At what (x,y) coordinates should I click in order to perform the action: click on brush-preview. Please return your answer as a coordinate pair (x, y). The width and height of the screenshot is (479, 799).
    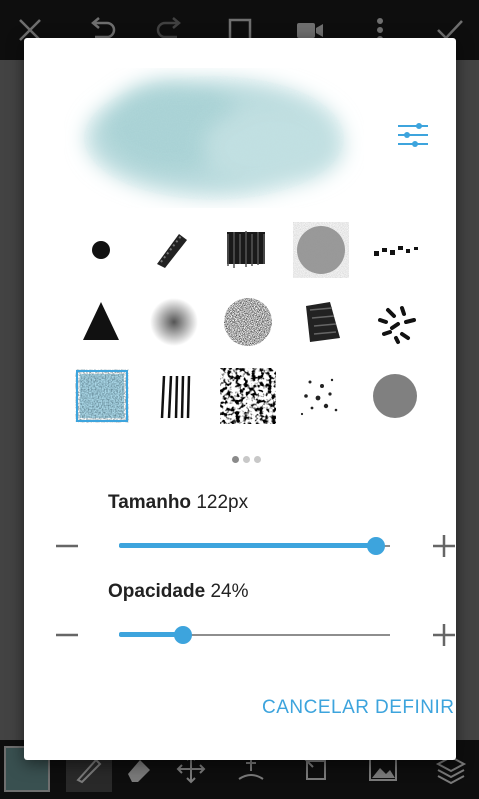
    Looking at the image, I should click on (214, 138).